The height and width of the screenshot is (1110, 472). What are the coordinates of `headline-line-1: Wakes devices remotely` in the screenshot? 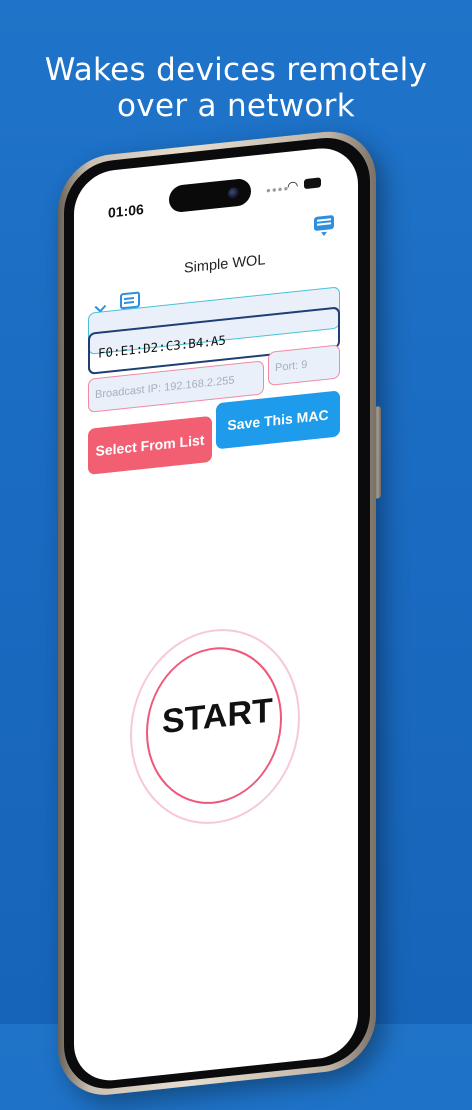 It's located at (236, 70).